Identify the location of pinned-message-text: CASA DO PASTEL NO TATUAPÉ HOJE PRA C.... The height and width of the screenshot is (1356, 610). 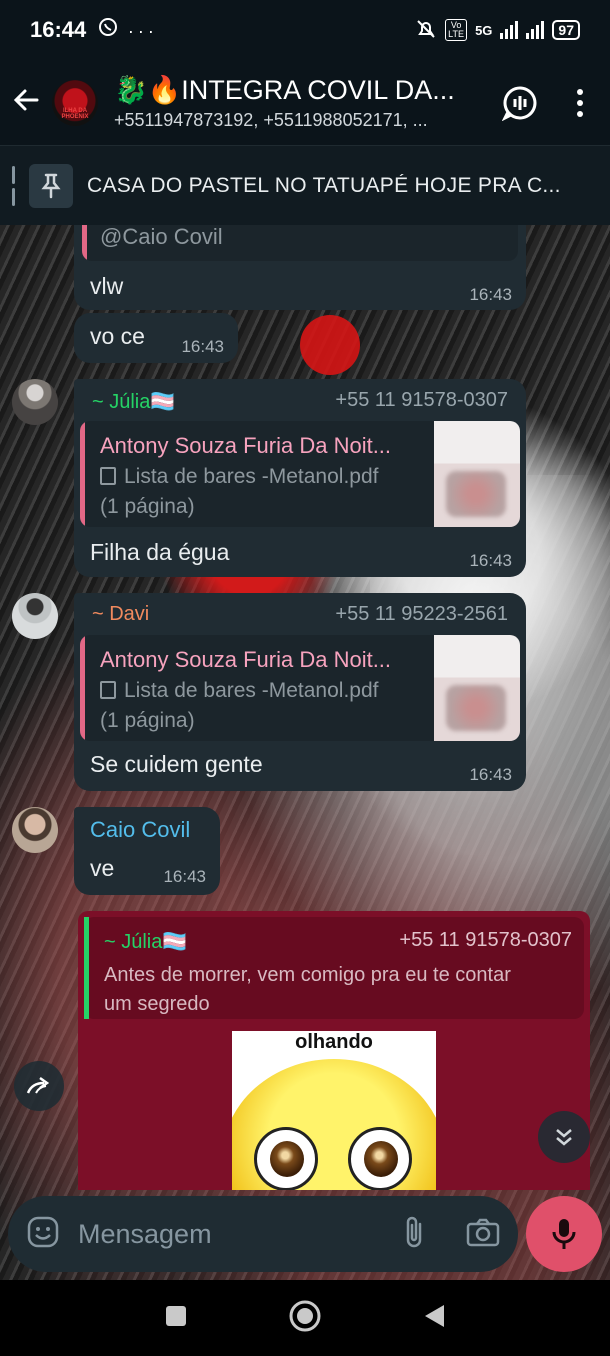
(324, 185).